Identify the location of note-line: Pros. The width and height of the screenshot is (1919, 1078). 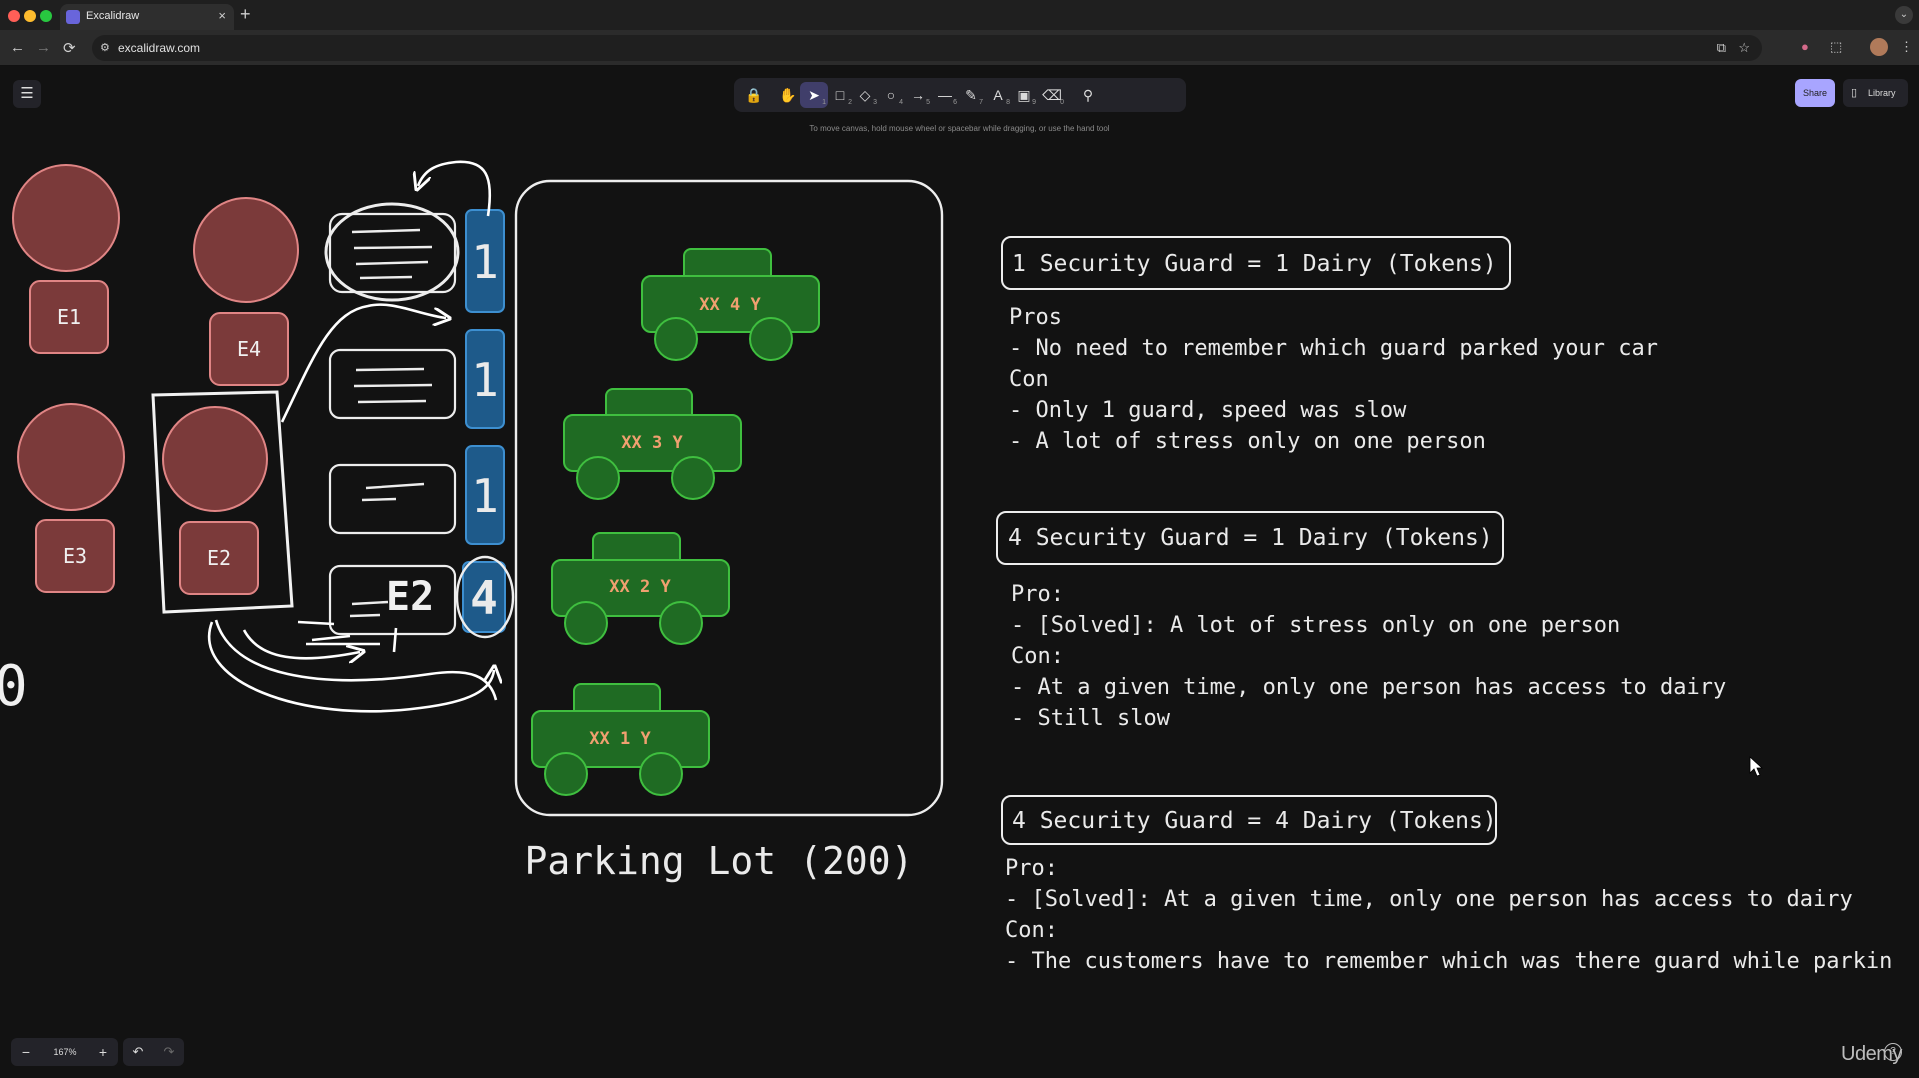
(1035, 317).